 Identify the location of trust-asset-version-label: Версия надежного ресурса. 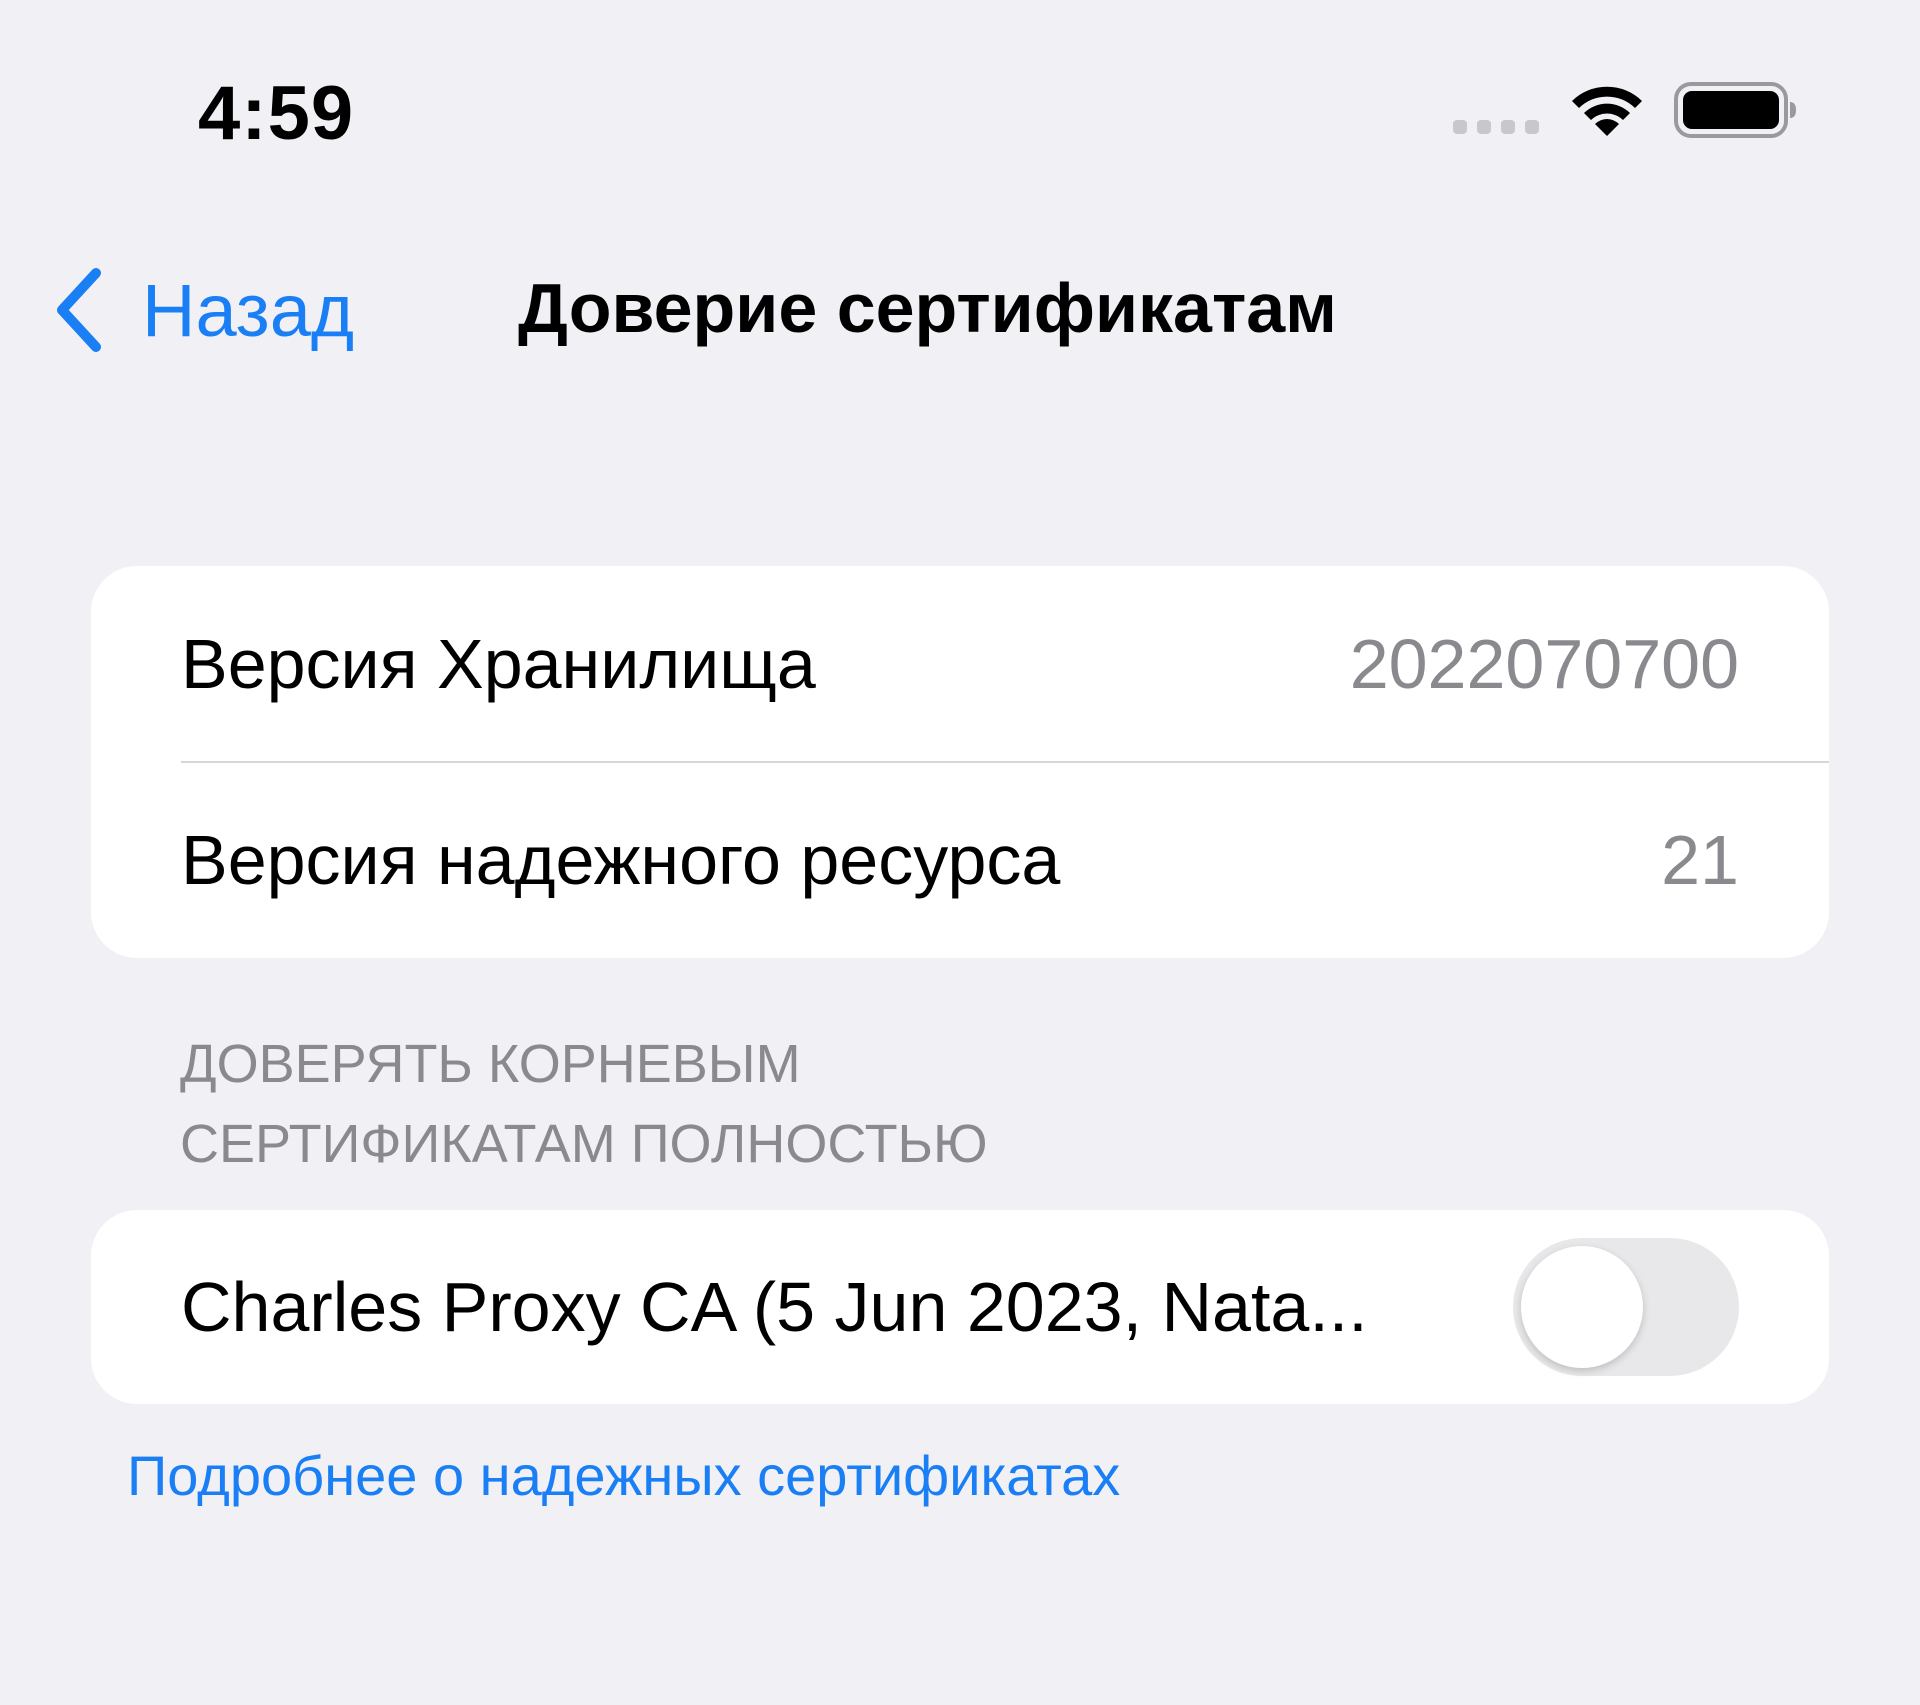
(621, 860).